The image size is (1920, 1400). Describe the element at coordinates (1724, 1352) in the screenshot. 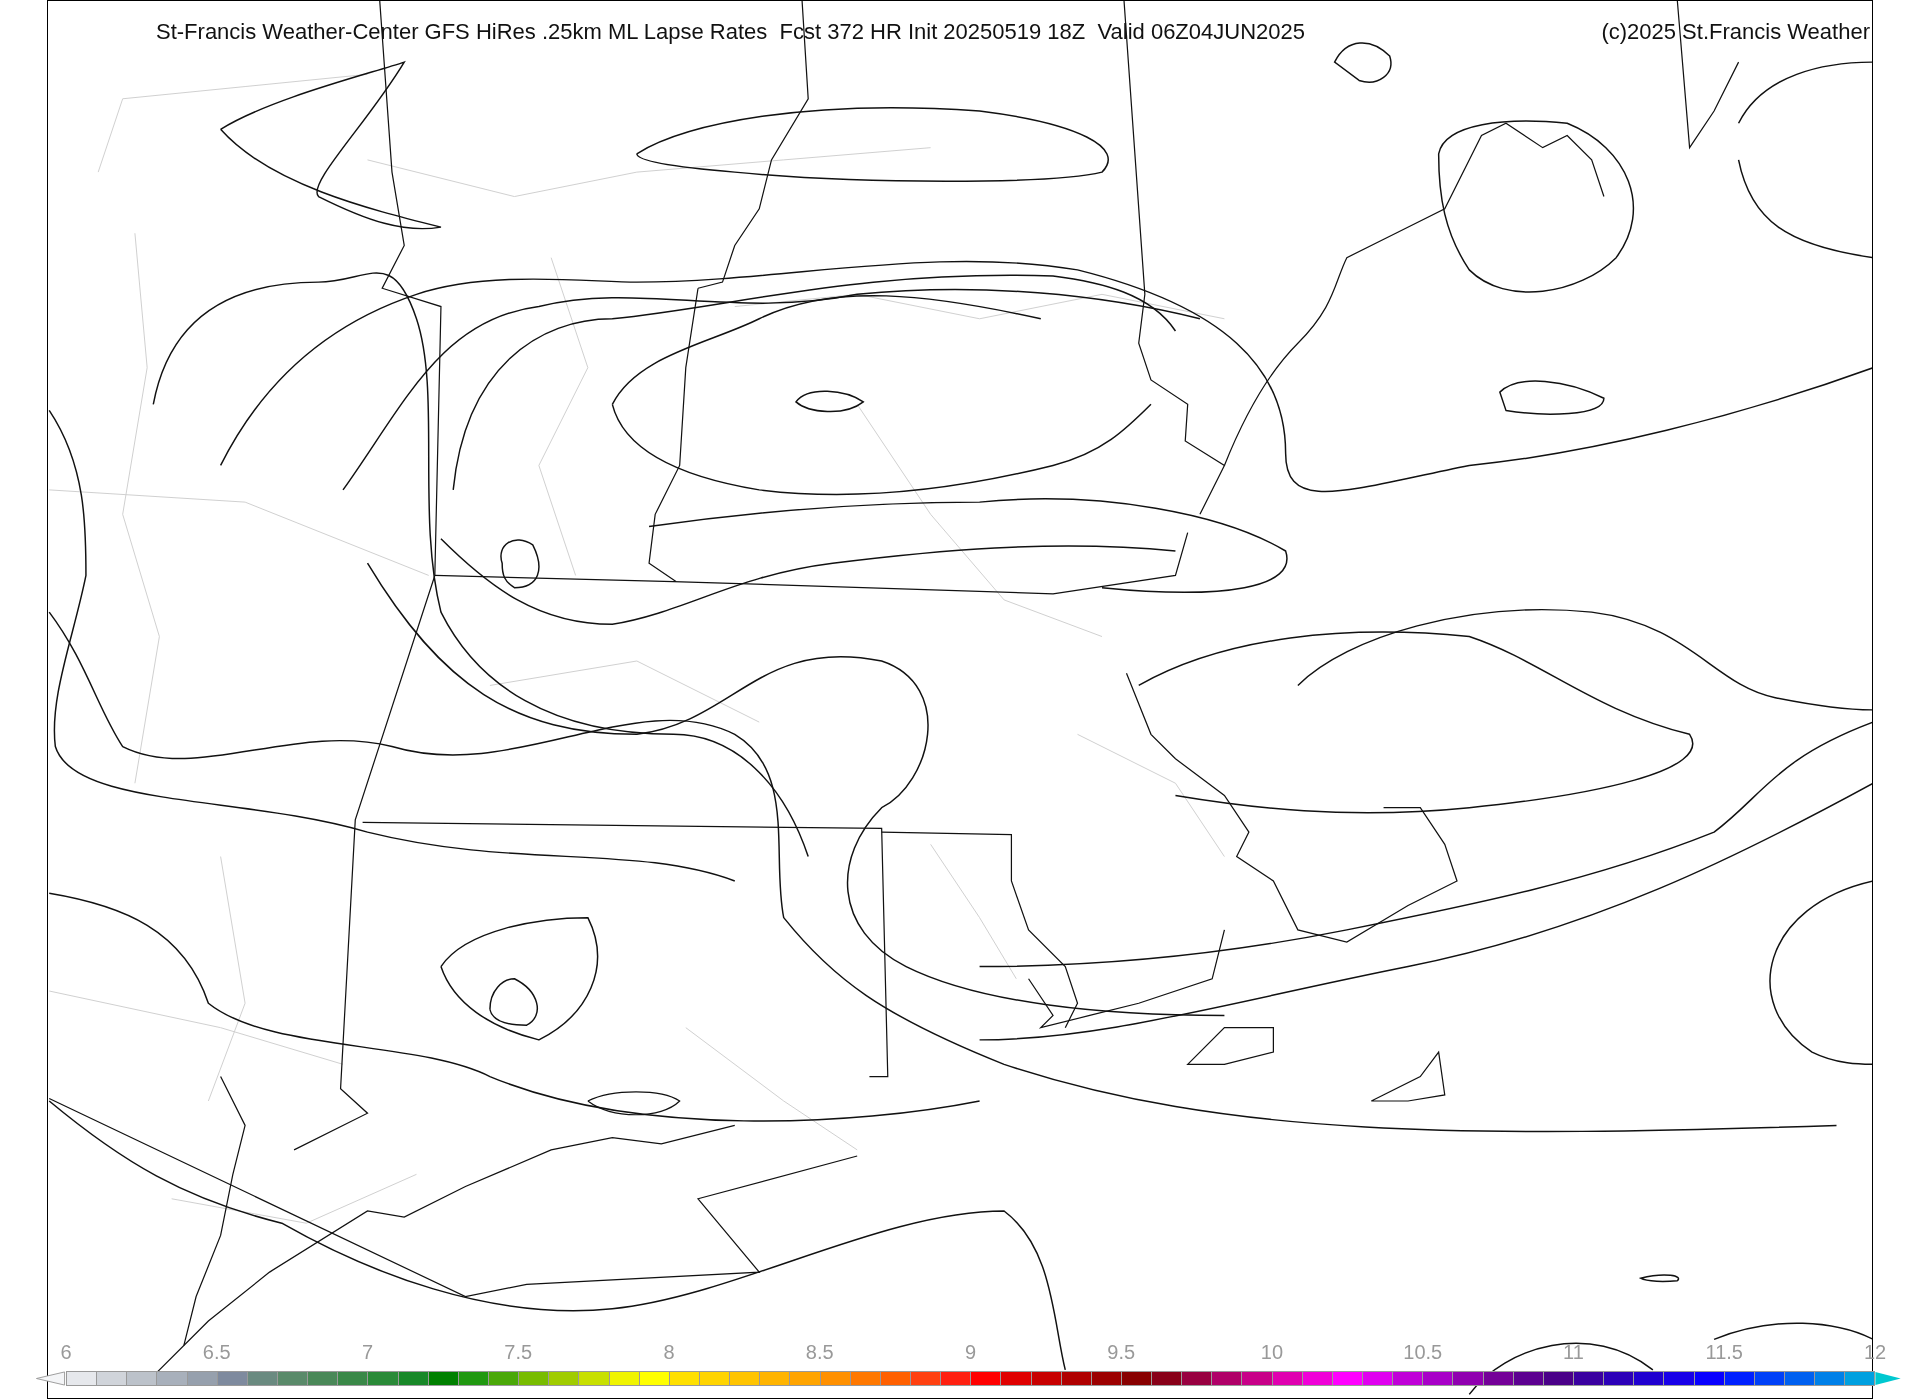

I see `colorbar-tick-label: 11.5` at that location.